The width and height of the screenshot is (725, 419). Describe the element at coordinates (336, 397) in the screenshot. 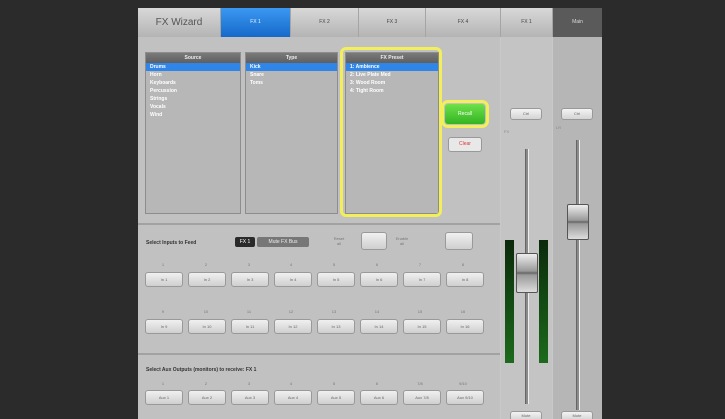

I see `aux-button-5: Aux 5` at that location.